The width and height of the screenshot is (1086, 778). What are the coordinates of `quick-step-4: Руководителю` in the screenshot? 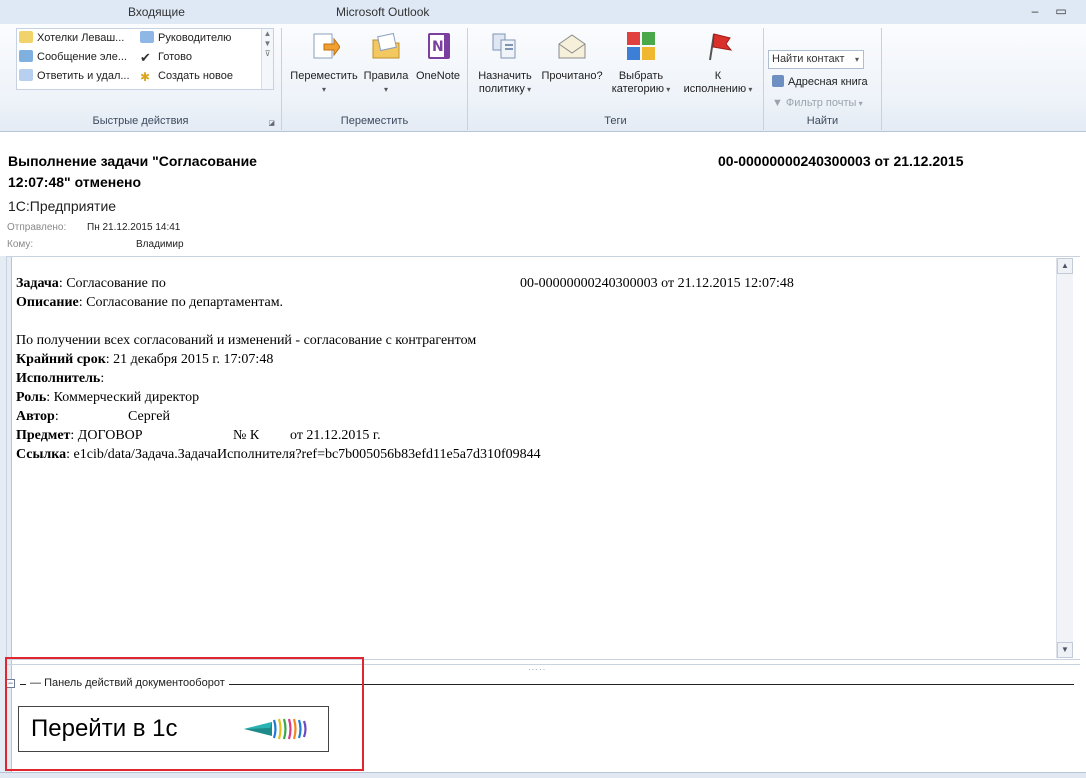 It's located at (185, 38).